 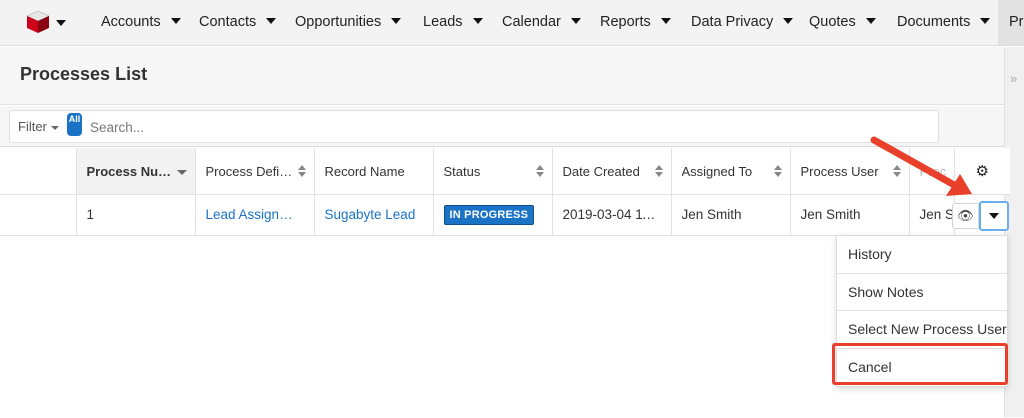 I want to click on nav-item-accounts: Accounts, so click(x=141, y=22).